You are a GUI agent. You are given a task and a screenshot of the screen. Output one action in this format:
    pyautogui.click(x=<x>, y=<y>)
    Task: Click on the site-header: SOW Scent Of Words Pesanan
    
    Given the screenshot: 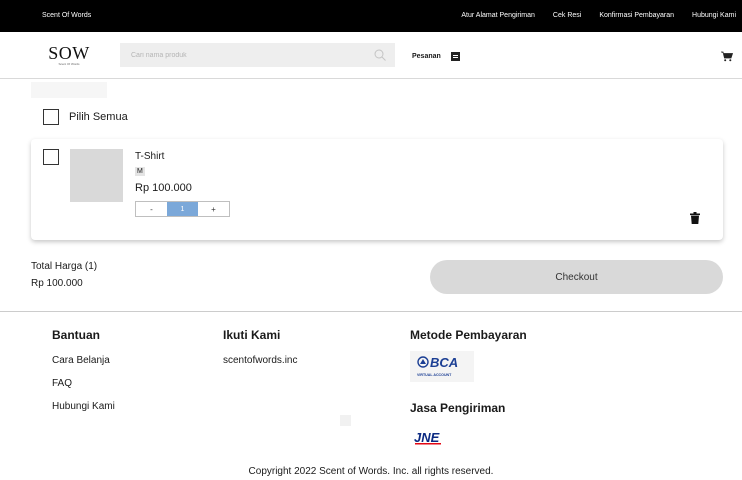 What is the action you would take?
    pyautogui.click(x=371, y=55)
    